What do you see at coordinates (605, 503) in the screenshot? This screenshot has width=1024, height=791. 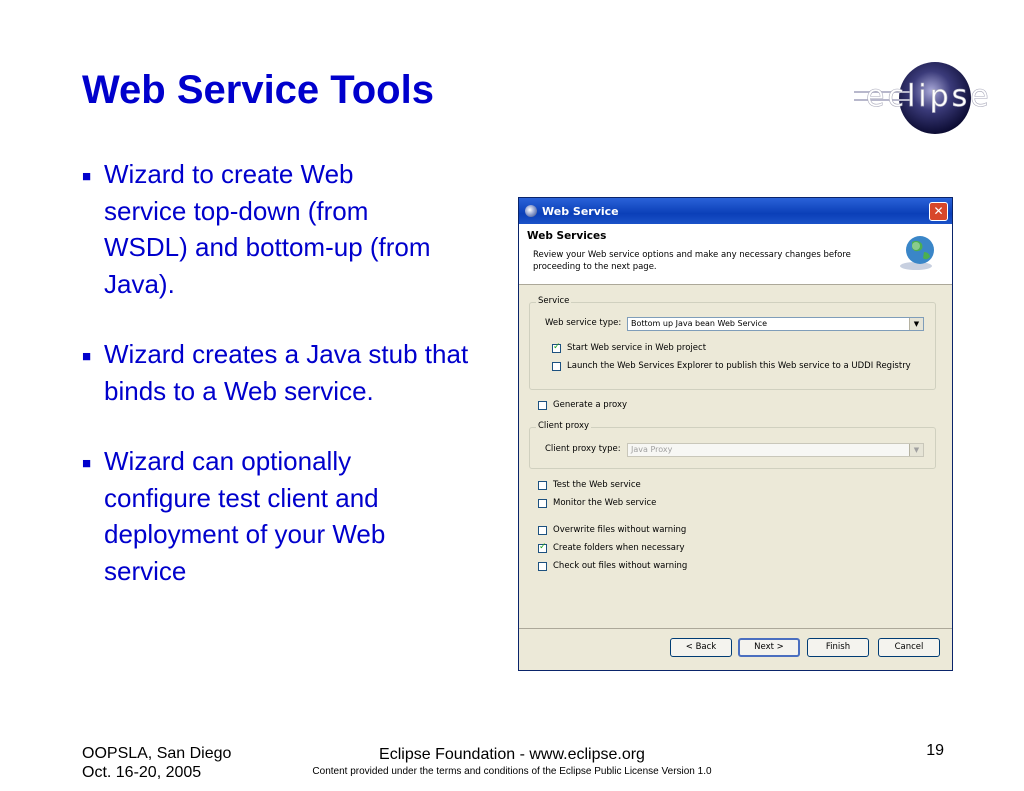 I see `monitor-service-label: Monitor the Web service` at bounding box center [605, 503].